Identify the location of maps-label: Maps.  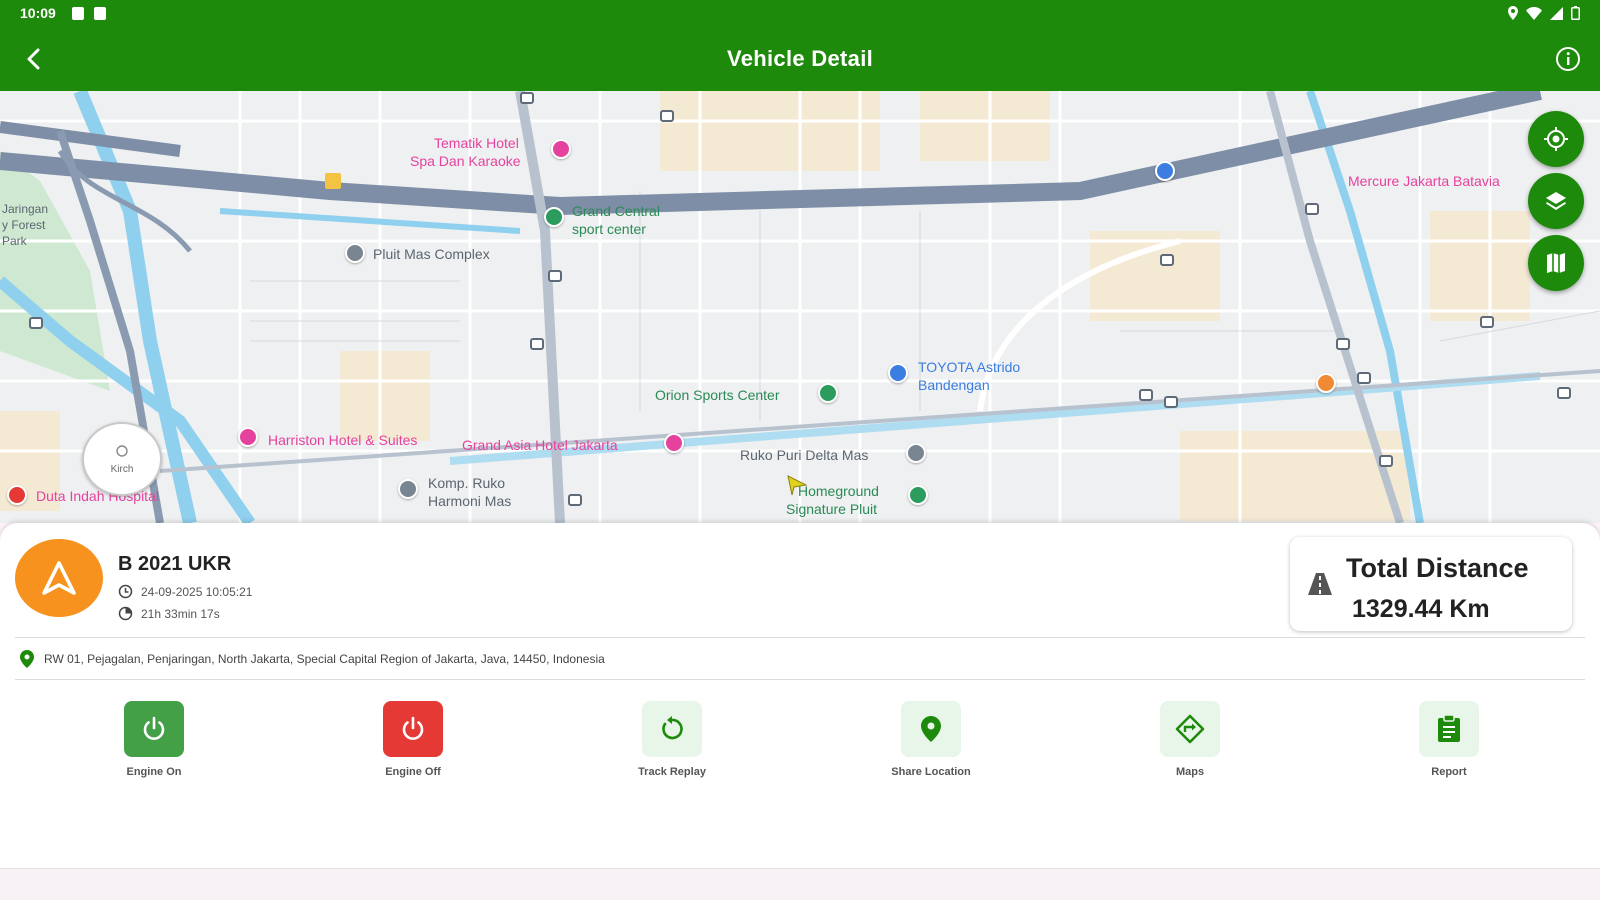
(1190, 772).